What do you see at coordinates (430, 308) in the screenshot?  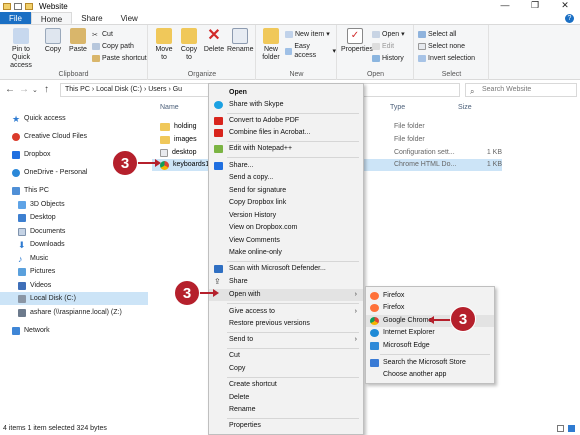 I see `submenu-item-firefox-2: Firefox` at bounding box center [430, 308].